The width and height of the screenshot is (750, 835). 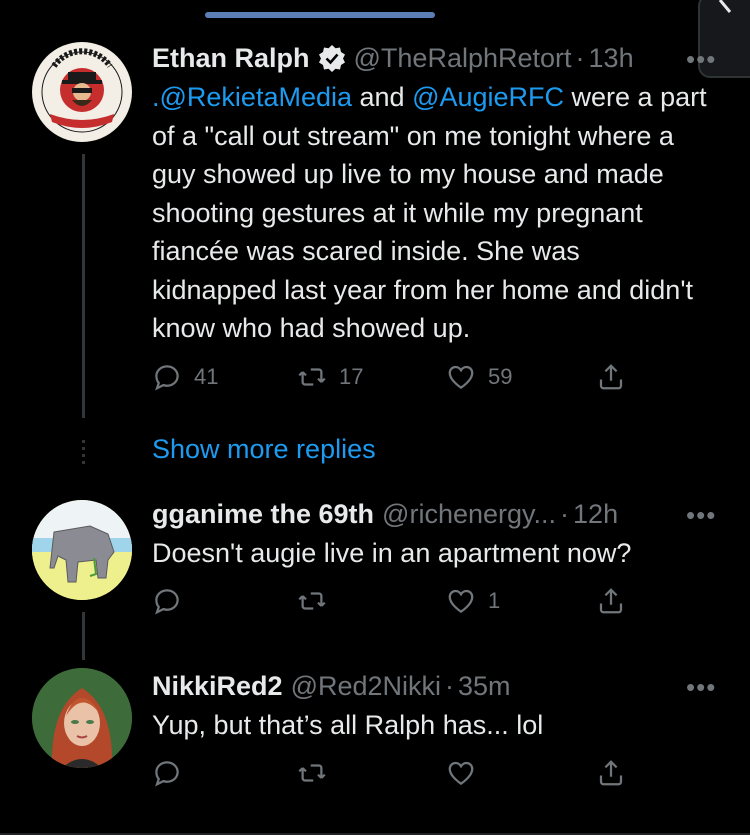 What do you see at coordinates (488, 97) in the screenshot?
I see `mention-link: @AugieRFC` at bounding box center [488, 97].